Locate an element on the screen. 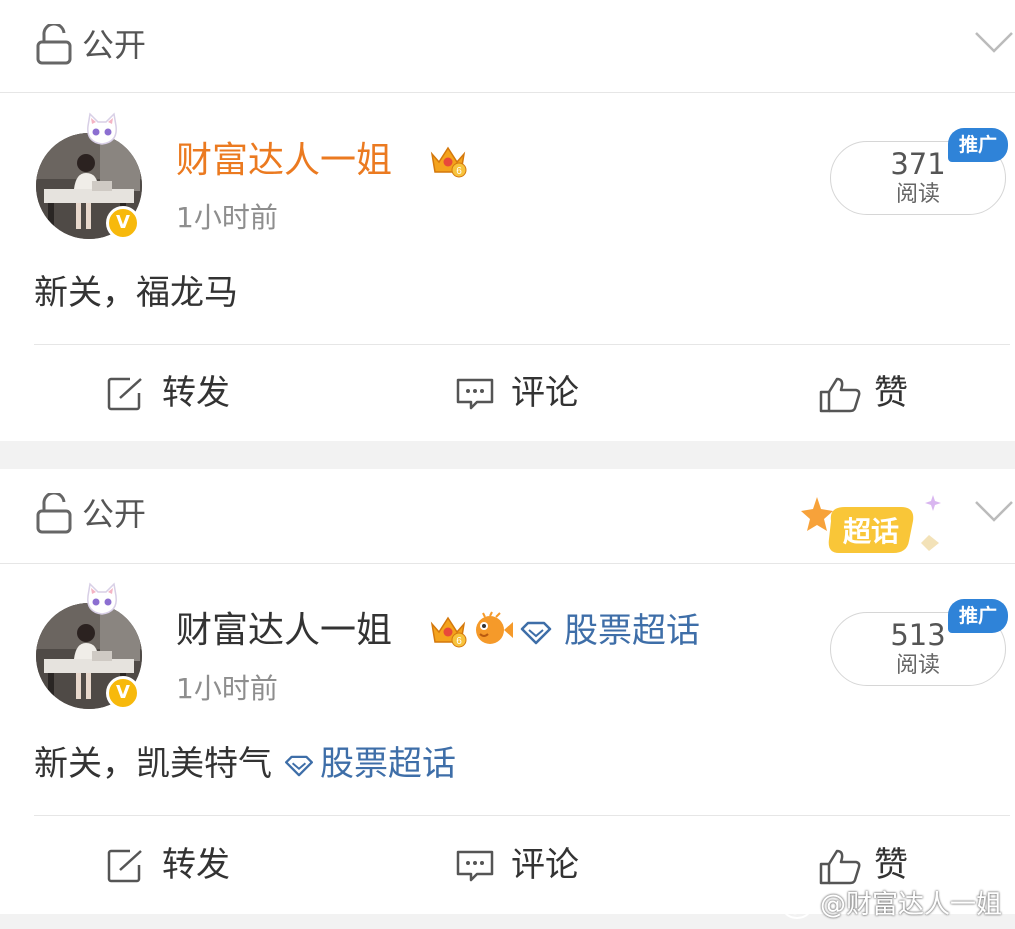 This screenshot has width=1015, height=929. content-topic-label: 股票超话 is located at coordinates (388, 764).